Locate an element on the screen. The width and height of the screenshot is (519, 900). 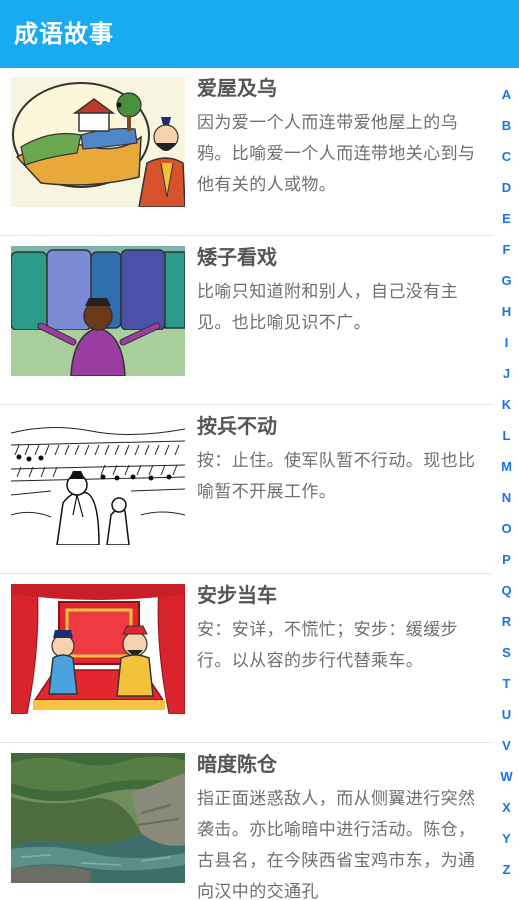
army-halted-sketch is located at coordinates (98, 480).